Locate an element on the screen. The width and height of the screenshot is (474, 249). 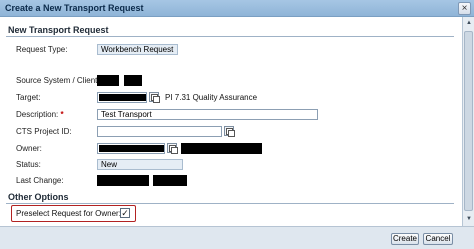
source-system-label: Source System / Client: is located at coordinates (58, 80).